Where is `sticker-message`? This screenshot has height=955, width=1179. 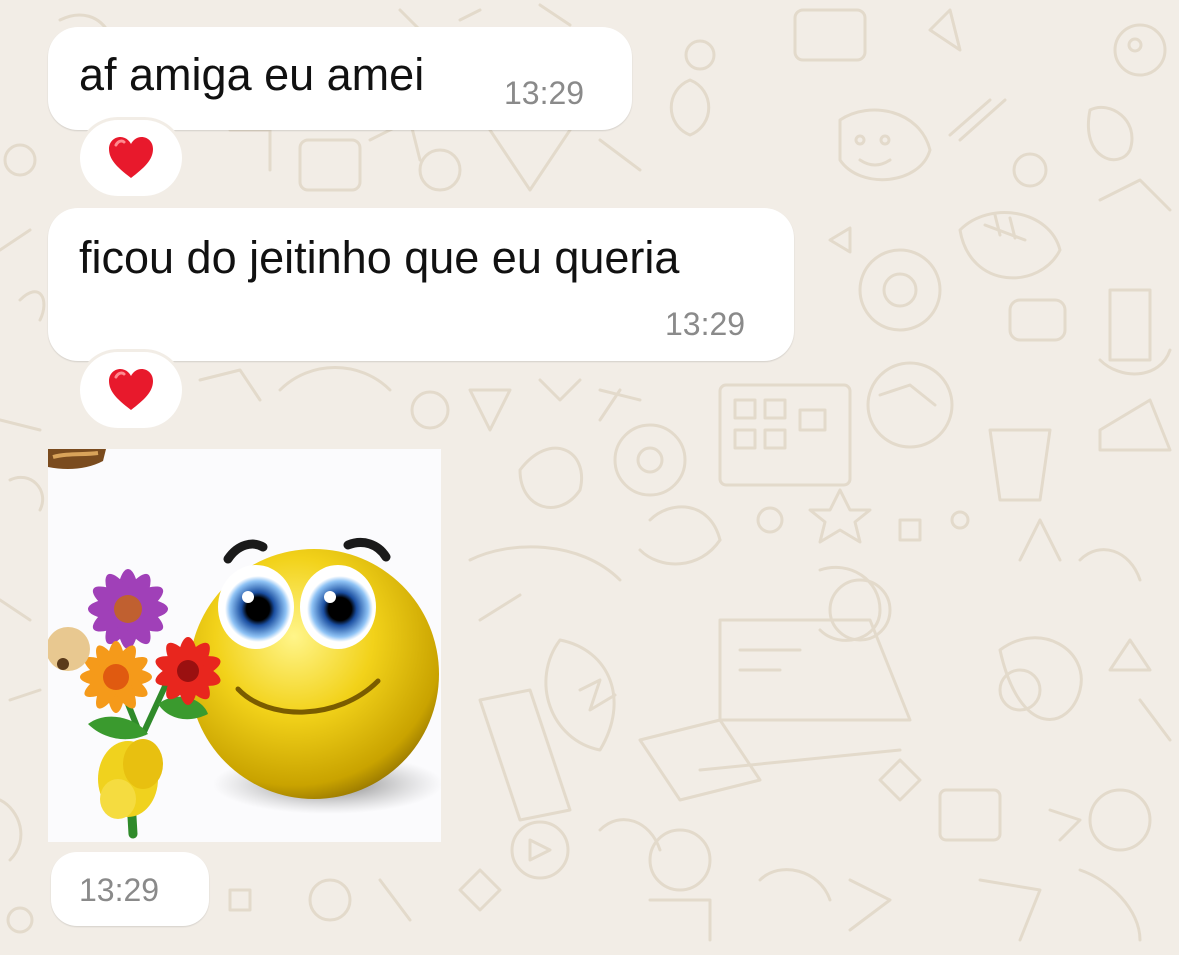 sticker-message is located at coordinates (244, 645).